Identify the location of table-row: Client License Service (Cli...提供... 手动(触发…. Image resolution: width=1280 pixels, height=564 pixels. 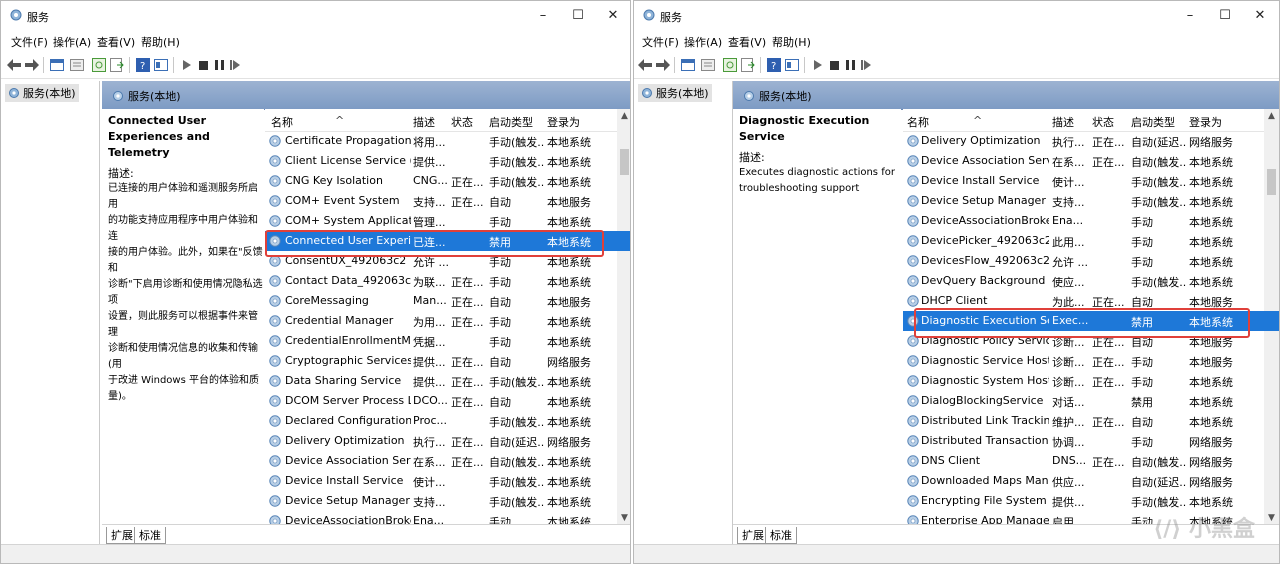
(447, 161).